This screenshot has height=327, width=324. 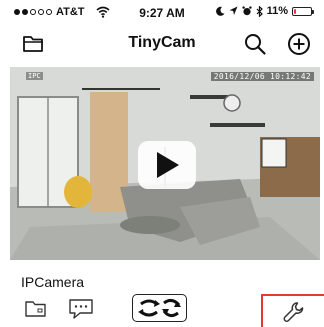 I want to click on camera-timestamp: 2016/12/06 10:12:42, so click(x=262, y=76).